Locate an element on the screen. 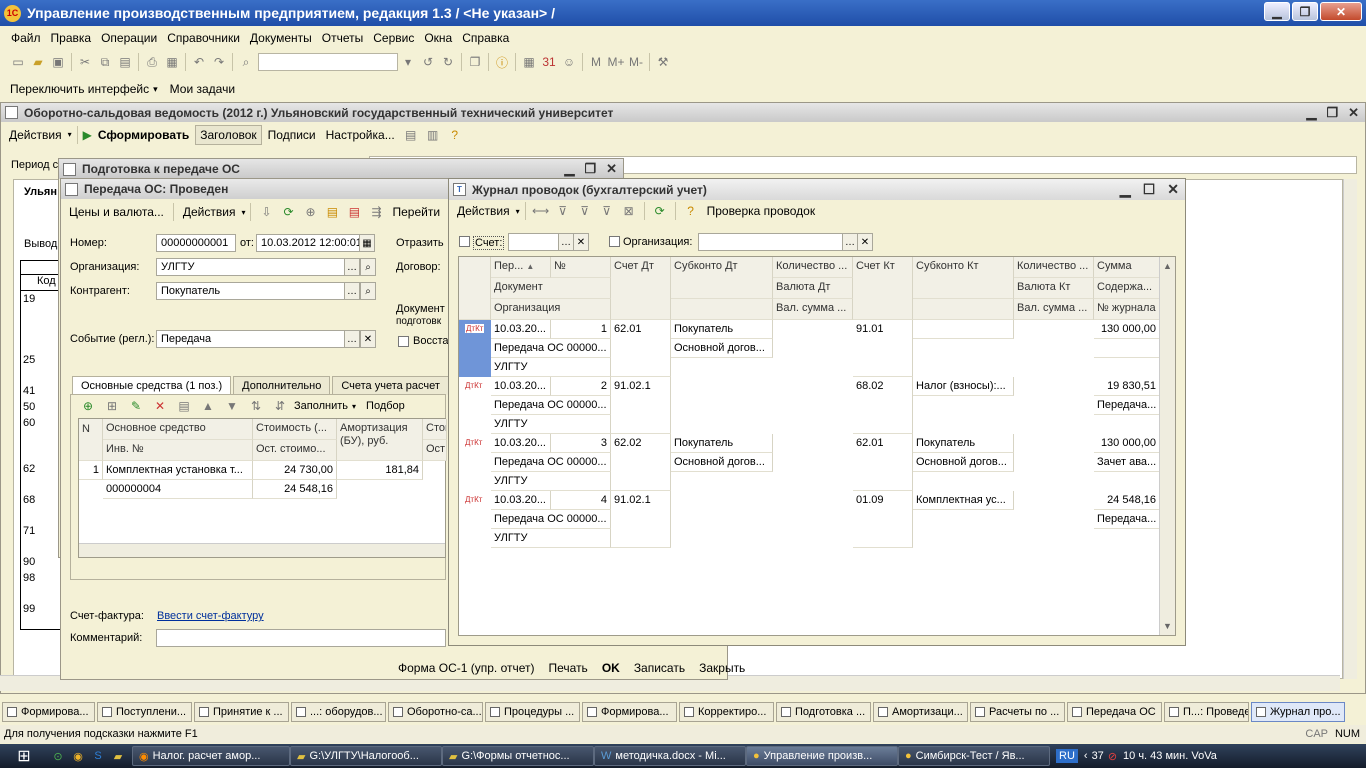  enter-invoice-link: Ввести счет-фактуру is located at coordinates (210, 616).